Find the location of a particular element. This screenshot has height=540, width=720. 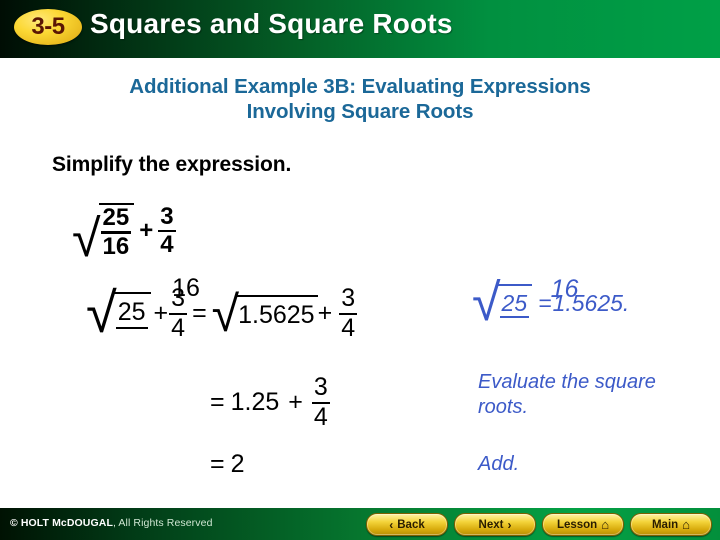

radicand: 25 16 is located at coordinates (116, 231).